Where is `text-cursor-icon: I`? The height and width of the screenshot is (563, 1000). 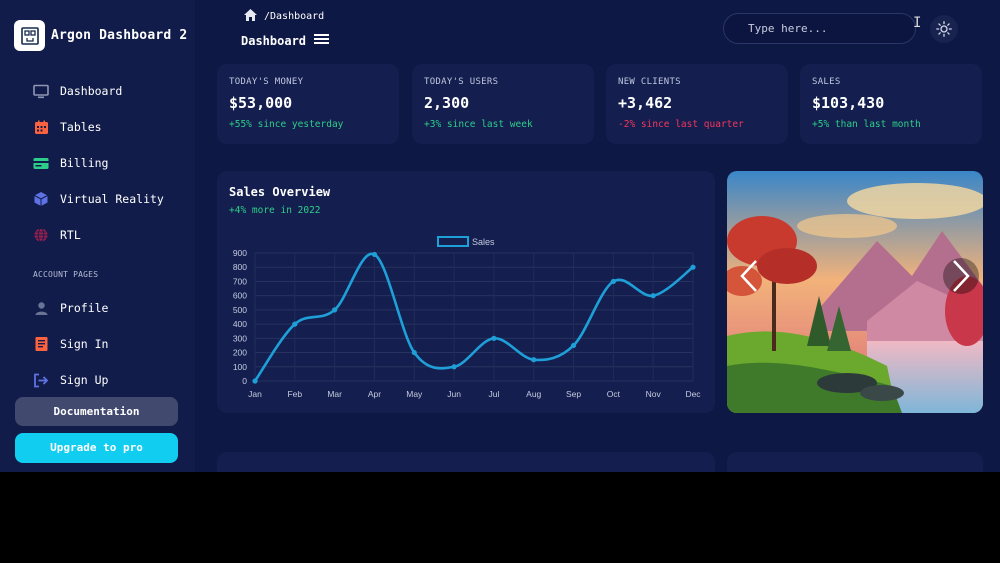
text-cursor-icon: I is located at coordinates (917, 23).